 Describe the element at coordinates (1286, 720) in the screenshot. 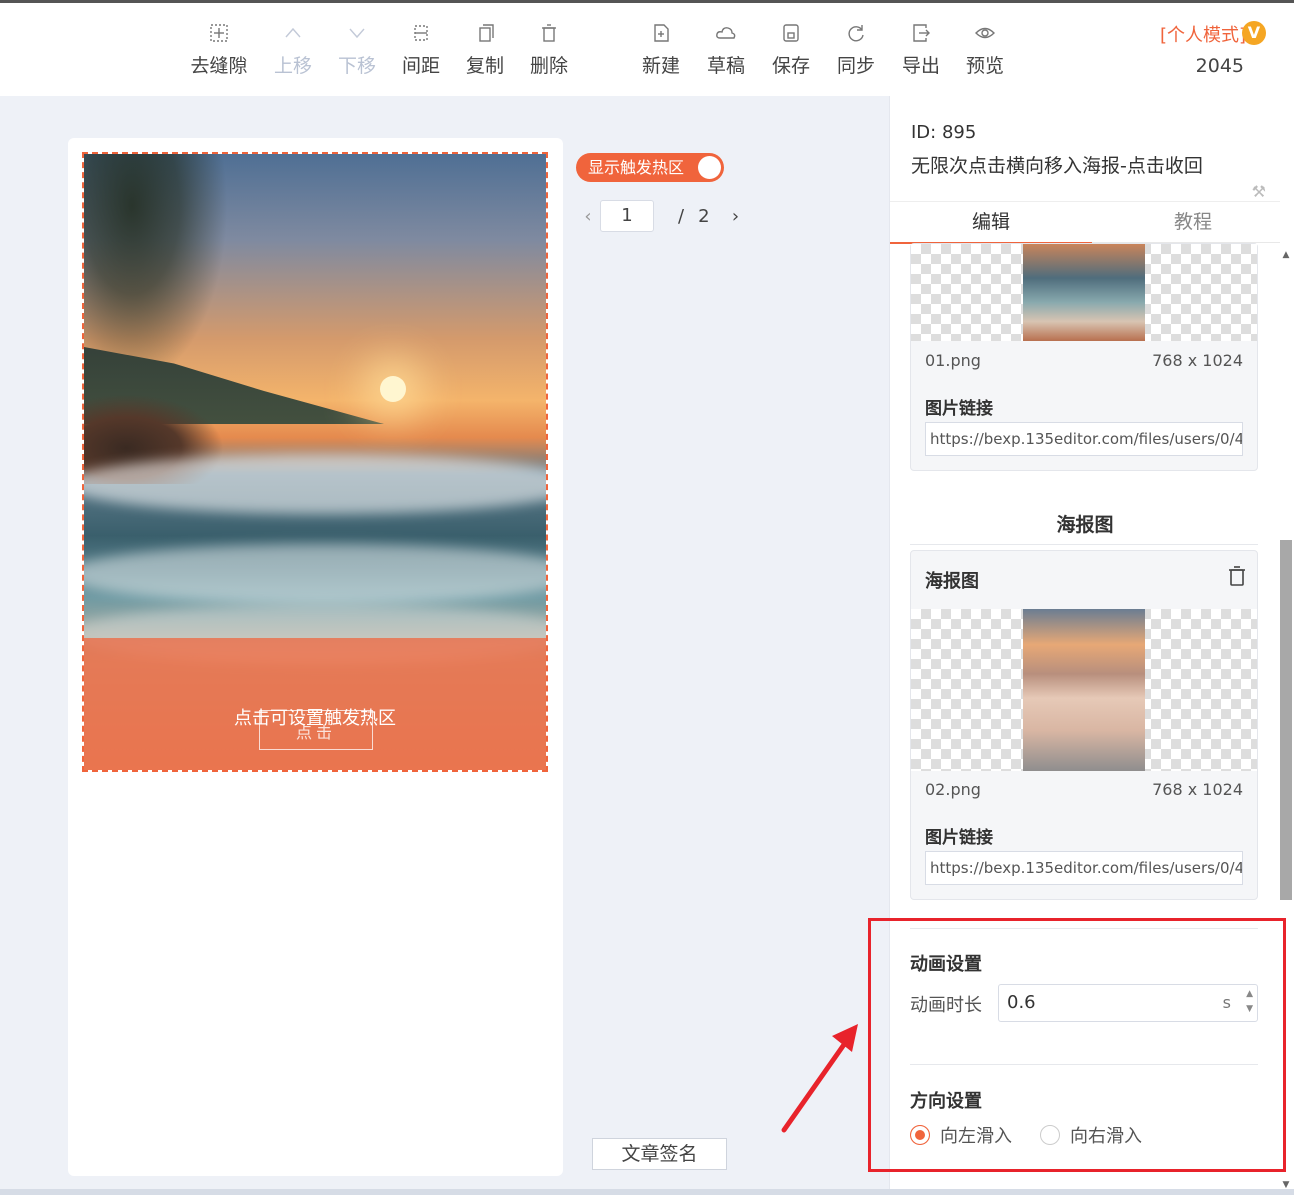

I see `scrollbar-thumb` at that location.